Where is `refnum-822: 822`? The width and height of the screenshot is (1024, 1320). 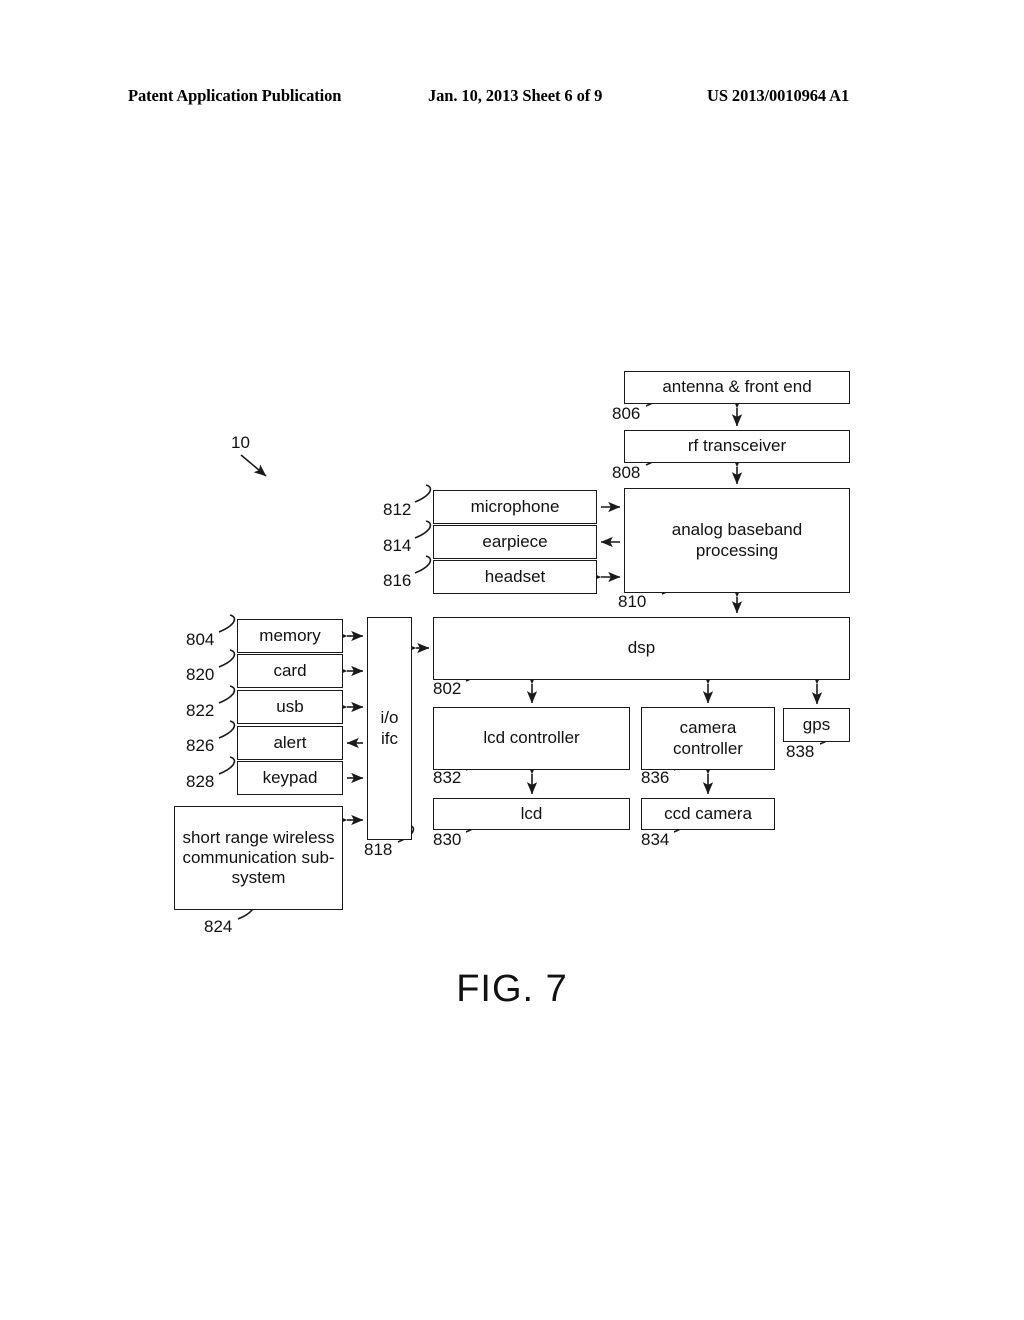 refnum-822: 822 is located at coordinates (200, 710).